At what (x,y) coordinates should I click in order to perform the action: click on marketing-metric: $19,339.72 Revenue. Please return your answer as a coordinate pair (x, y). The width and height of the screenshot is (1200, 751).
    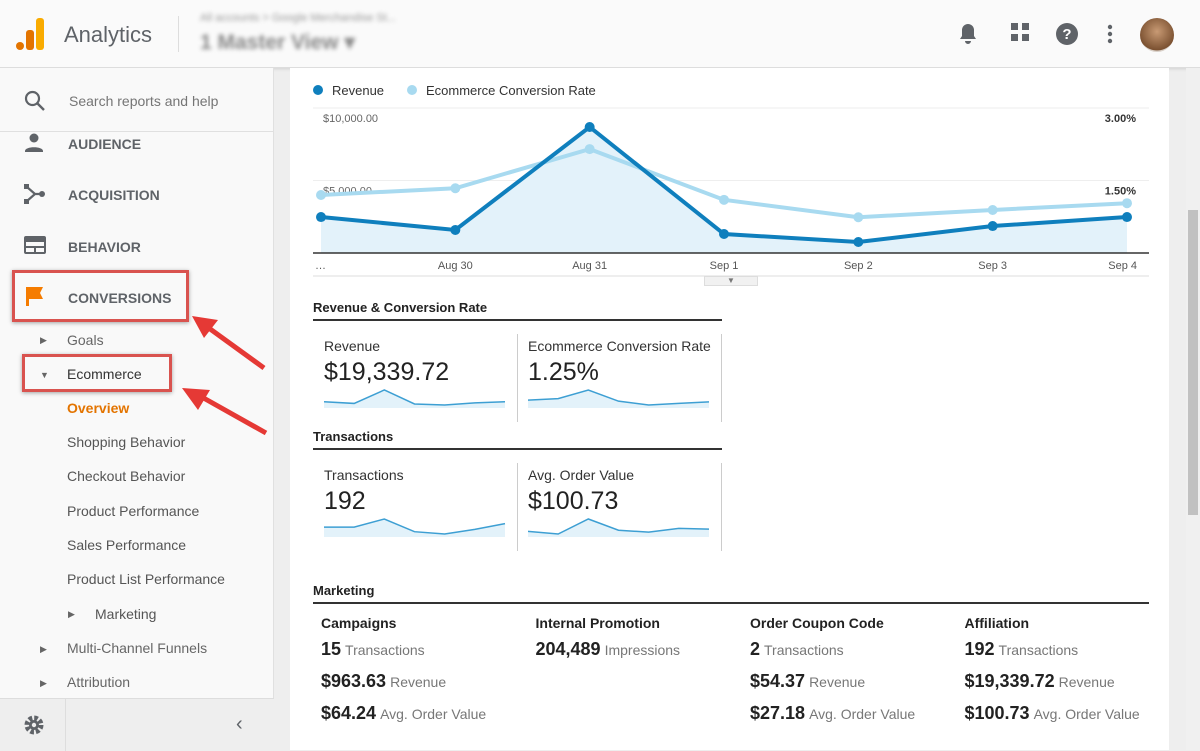
    Looking at the image, I should click on (1070, 687).